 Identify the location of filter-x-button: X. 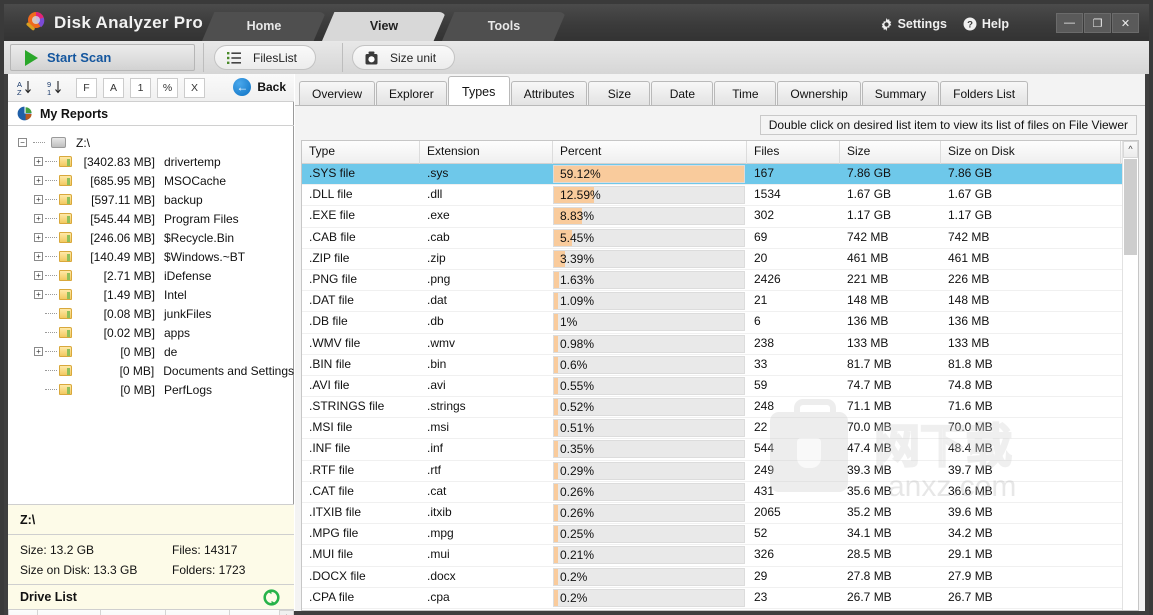
(194, 88).